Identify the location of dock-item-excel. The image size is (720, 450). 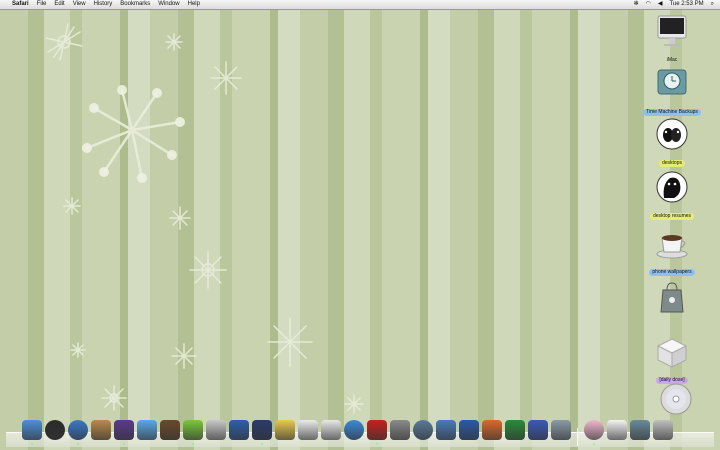
(515, 431).